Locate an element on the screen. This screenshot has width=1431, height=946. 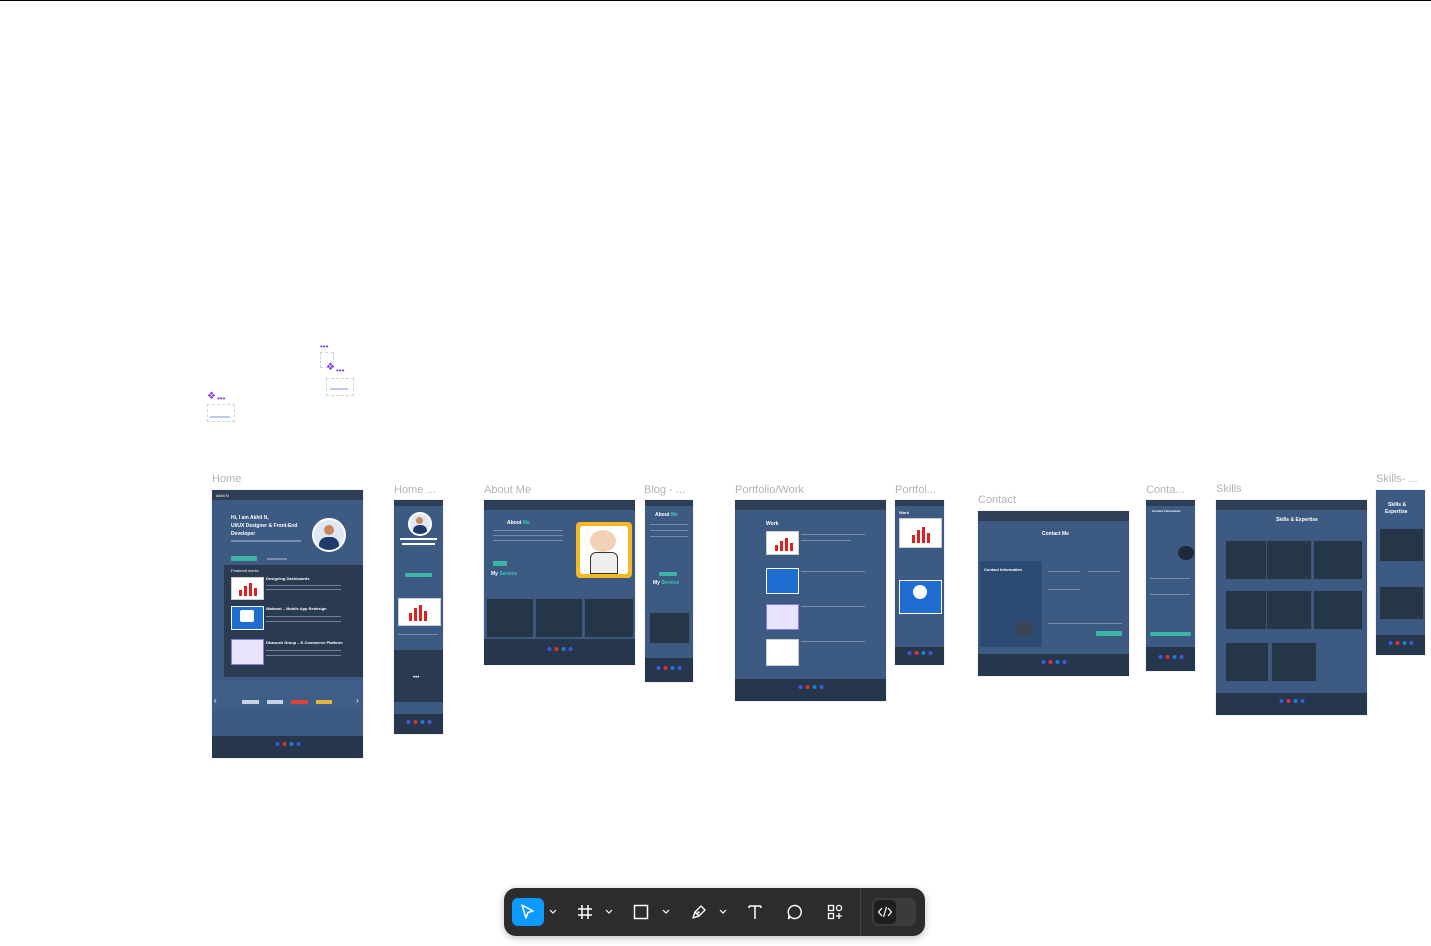
skills-title-line-2: Expertise is located at coordinates (1396, 512).